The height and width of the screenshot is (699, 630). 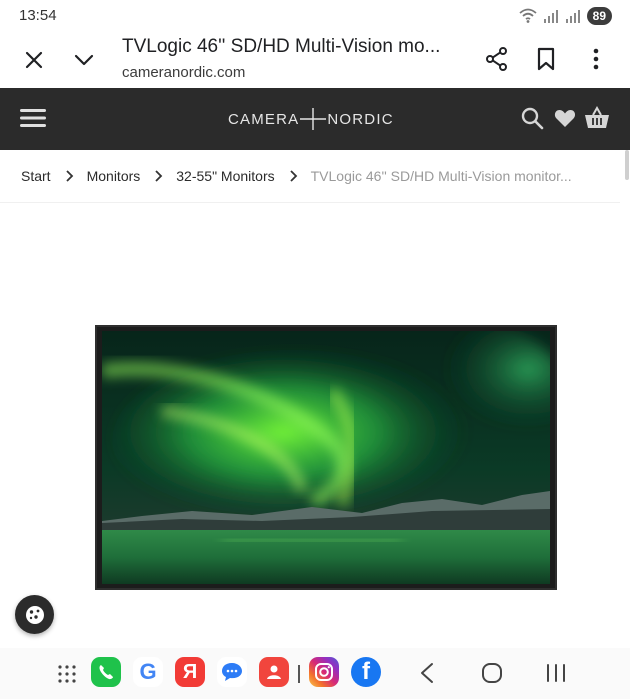 What do you see at coordinates (67, 674) in the screenshot?
I see `app-drawer-icon` at bounding box center [67, 674].